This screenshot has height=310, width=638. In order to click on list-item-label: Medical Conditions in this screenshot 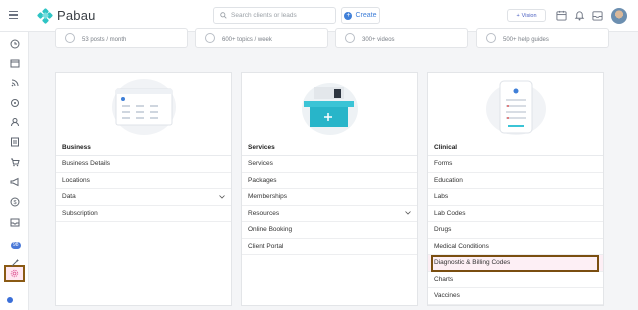, I will do `click(461, 246)`.